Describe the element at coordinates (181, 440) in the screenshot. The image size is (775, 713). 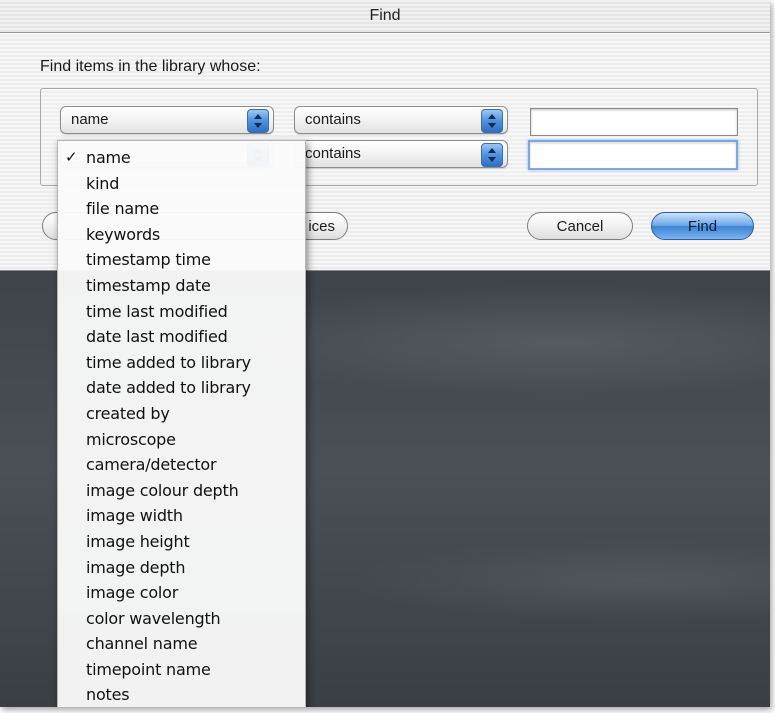
I see `menu-item: microscope` at that location.